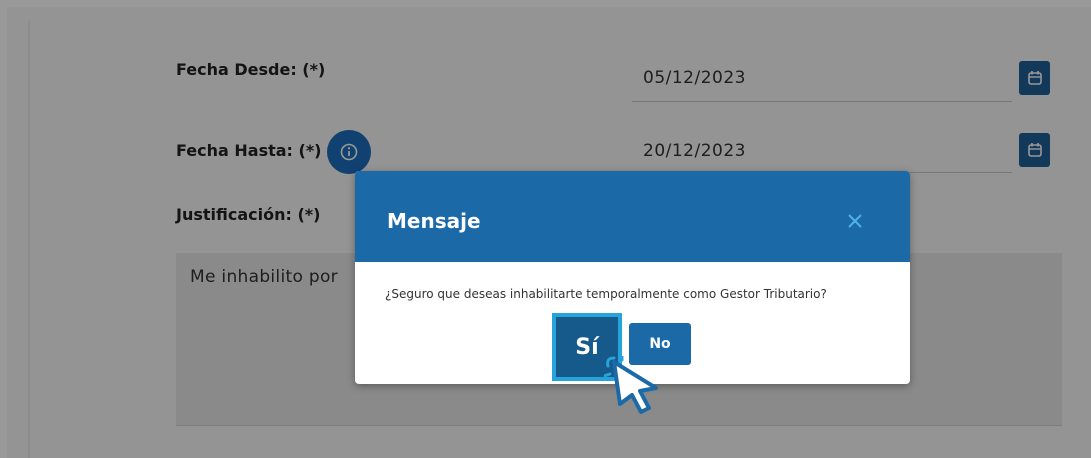 The height and width of the screenshot is (458, 1091). What do you see at coordinates (631, 385) in the screenshot?
I see `pointer-cursor-icon` at bounding box center [631, 385].